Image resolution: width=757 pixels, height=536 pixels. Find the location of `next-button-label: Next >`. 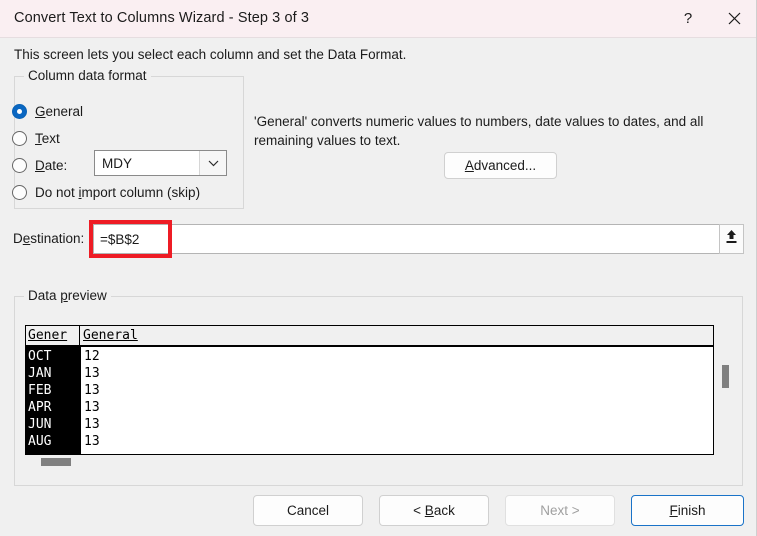

next-button-label: Next > is located at coordinates (560, 510).